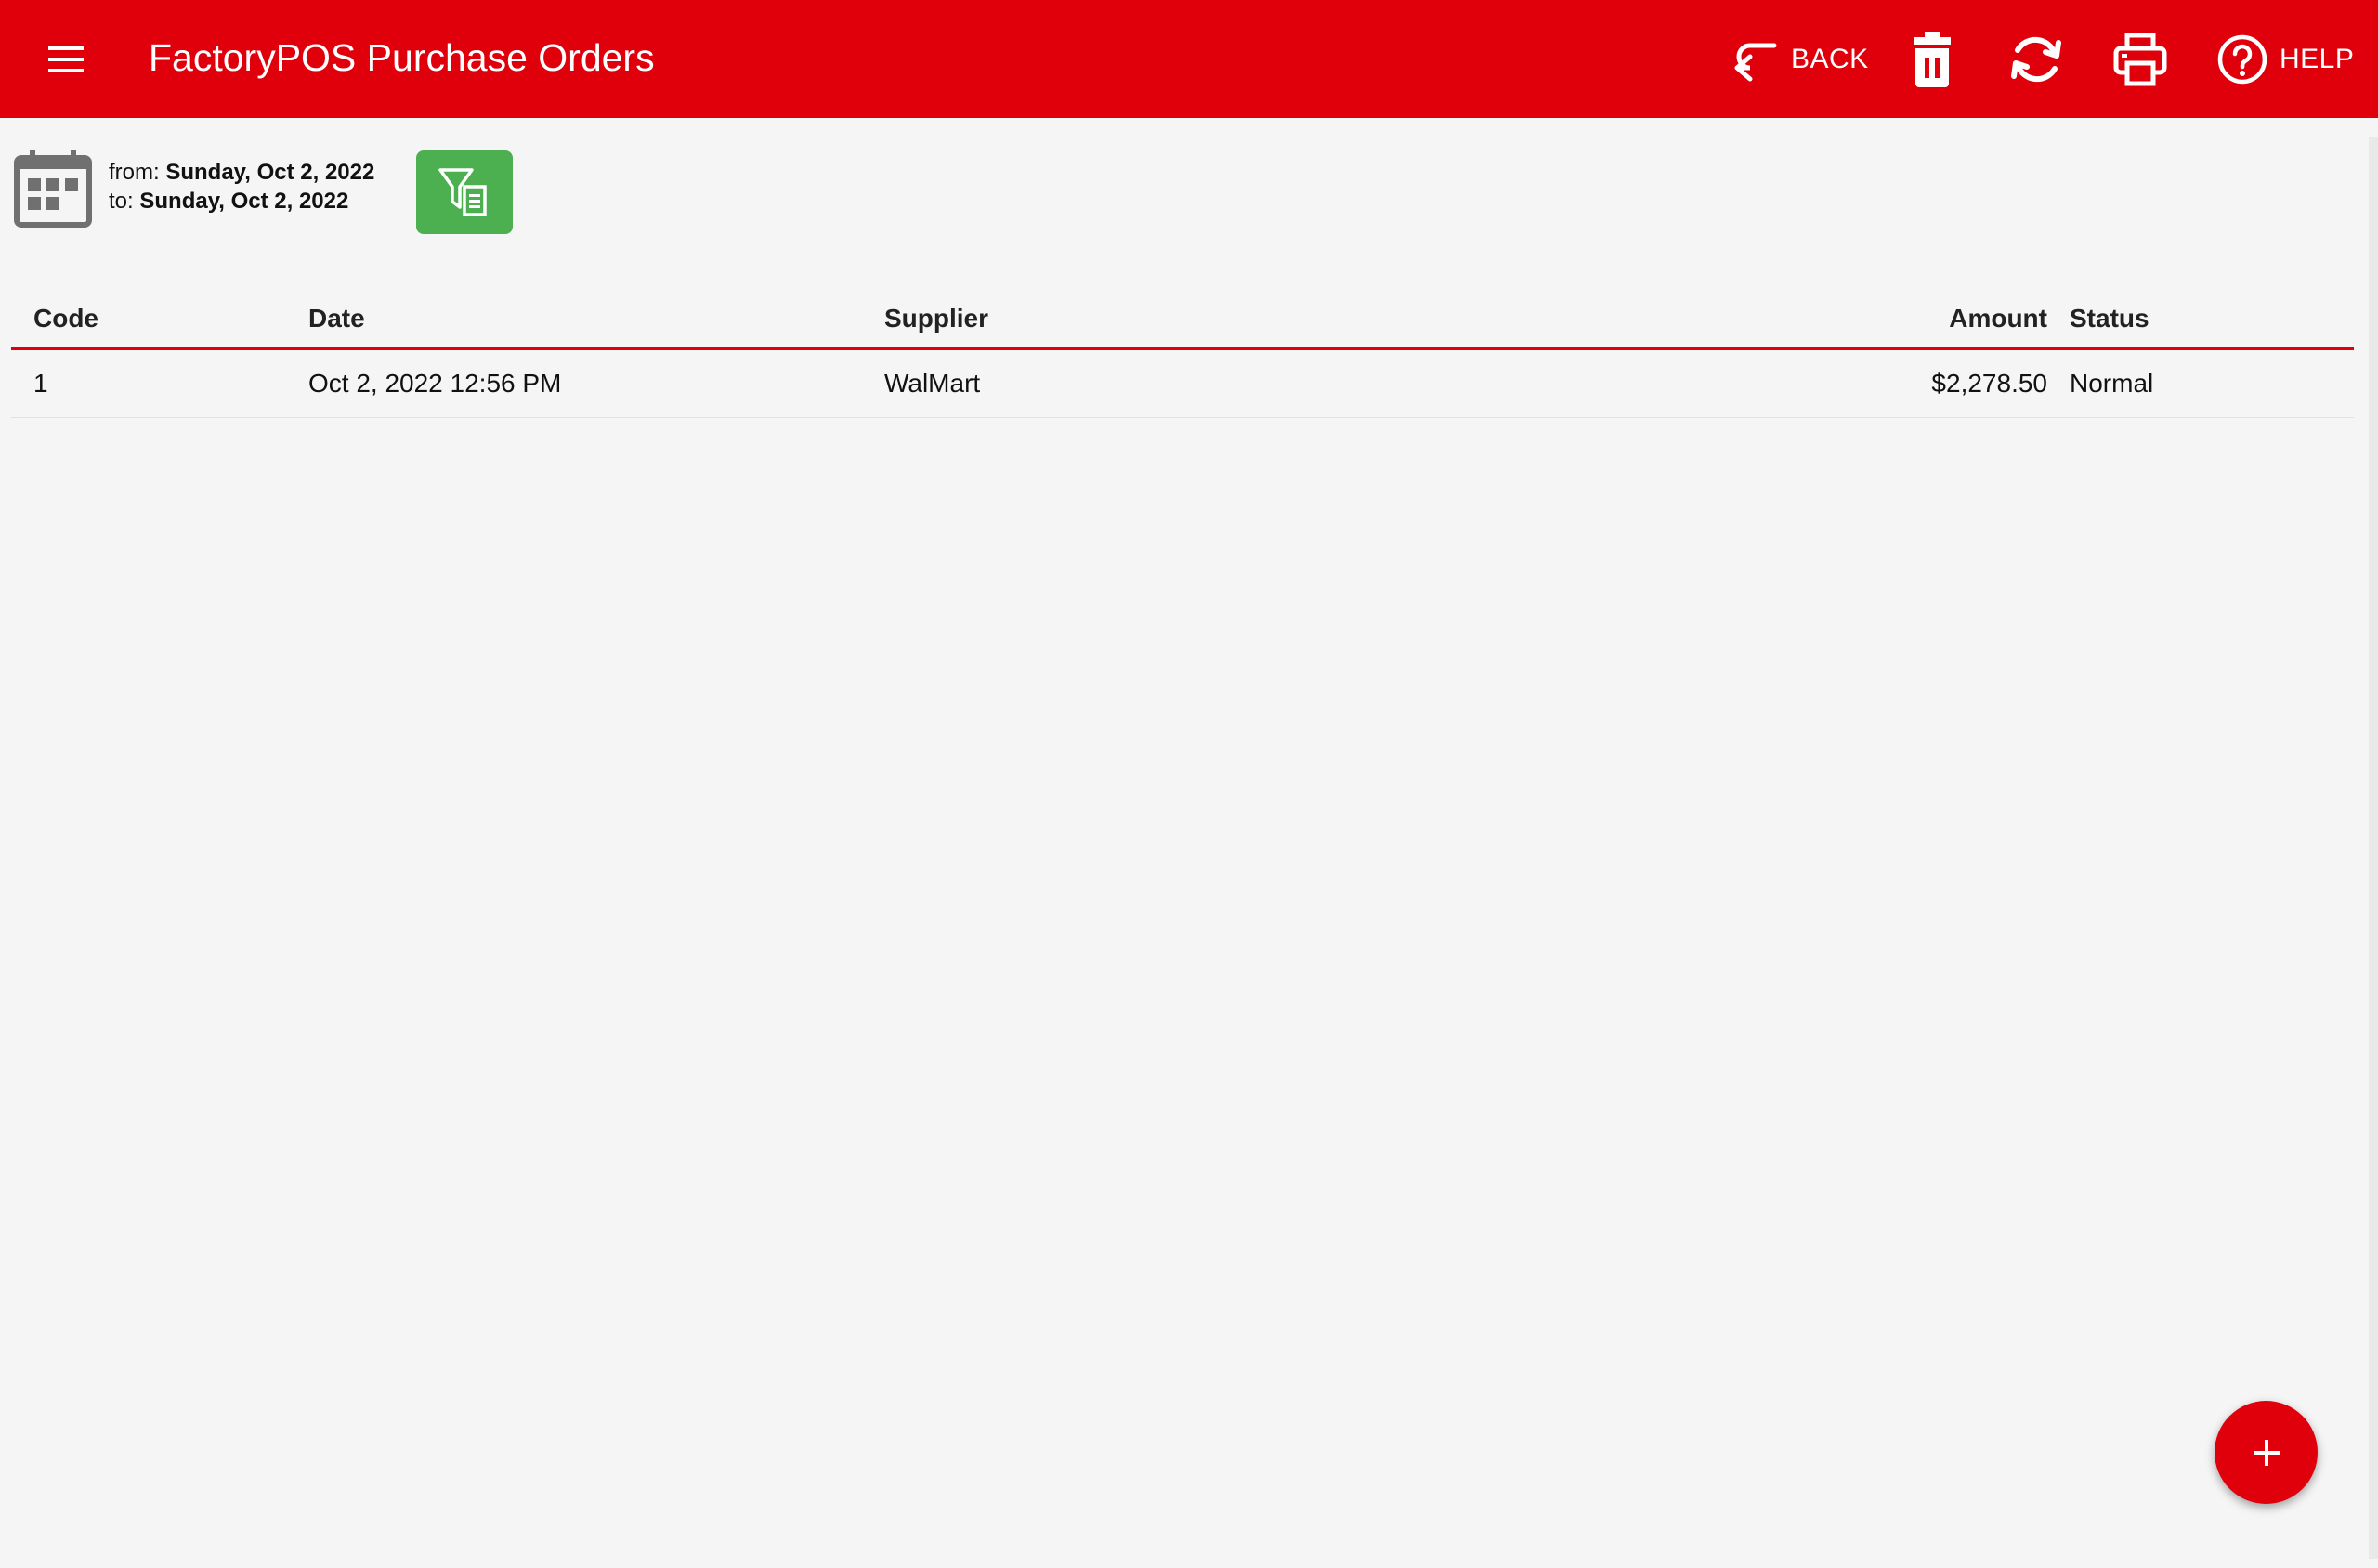  Describe the element at coordinates (229, 201) in the screenshot. I see `to-date: to: Sunday, Oct 2, 2022` at that location.